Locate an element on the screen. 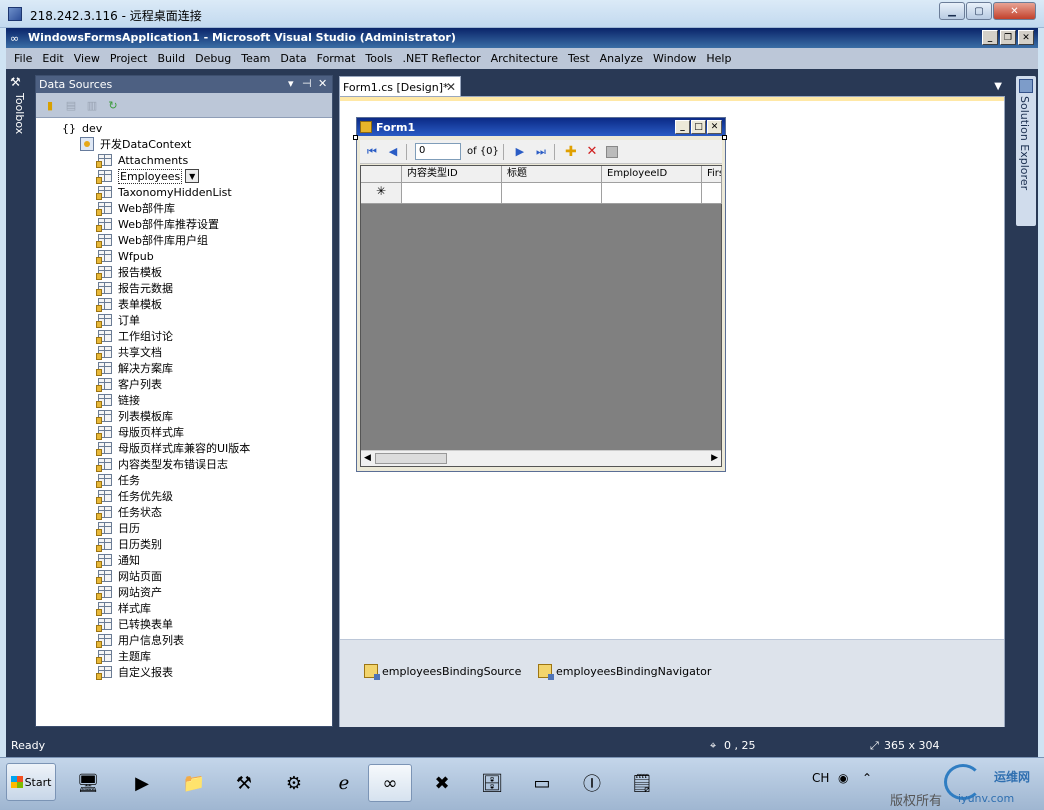  explorer-icon: 📁 is located at coordinates (194, 783).